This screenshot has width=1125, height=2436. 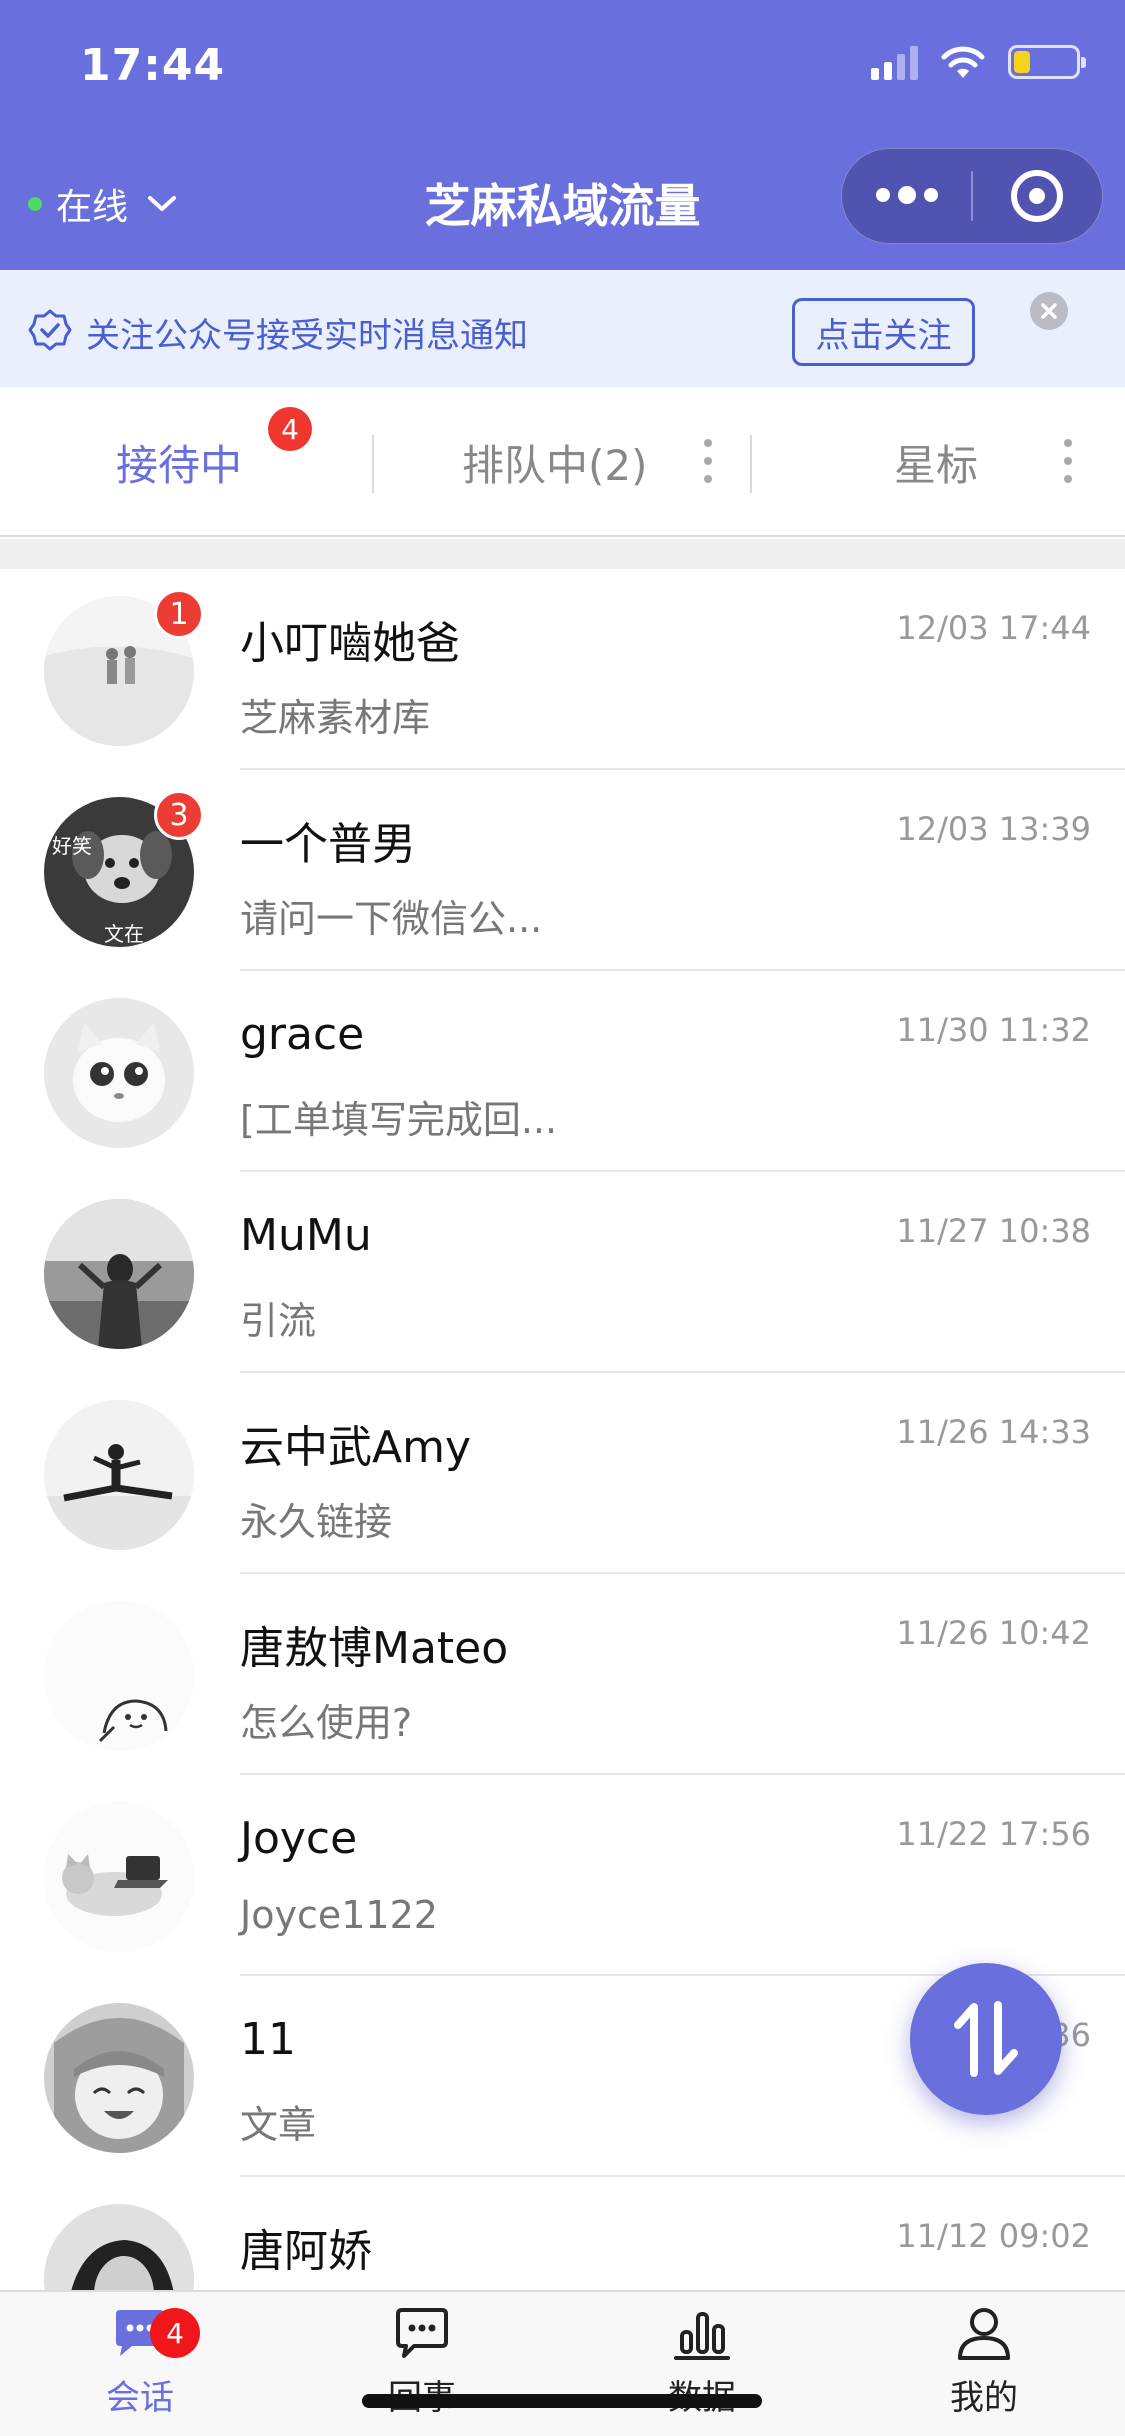 What do you see at coordinates (963, 62) in the screenshot?
I see `wifi-icon` at bounding box center [963, 62].